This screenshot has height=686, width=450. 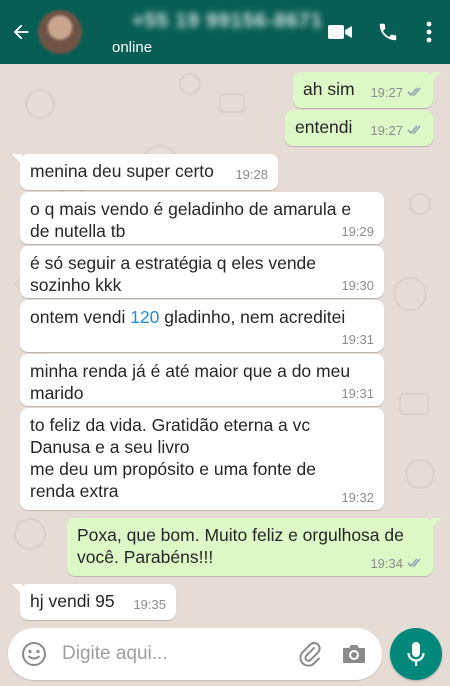 What do you see at coordinates (72, 601) in the screenshot?
I see `message-text: hj vendi 95` at bounding box center [72, 601].